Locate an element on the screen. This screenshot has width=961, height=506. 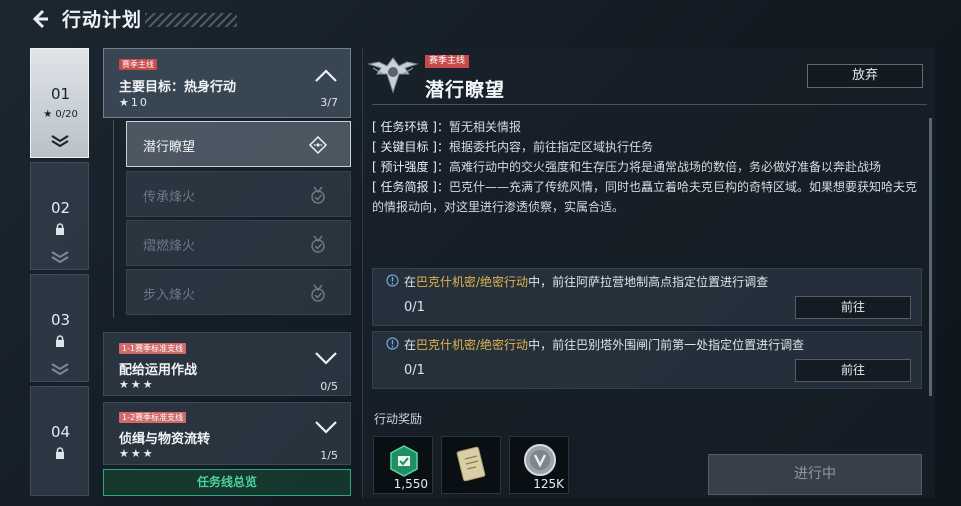
abandon-button: 放弃 is located at coordinates (865, 76).